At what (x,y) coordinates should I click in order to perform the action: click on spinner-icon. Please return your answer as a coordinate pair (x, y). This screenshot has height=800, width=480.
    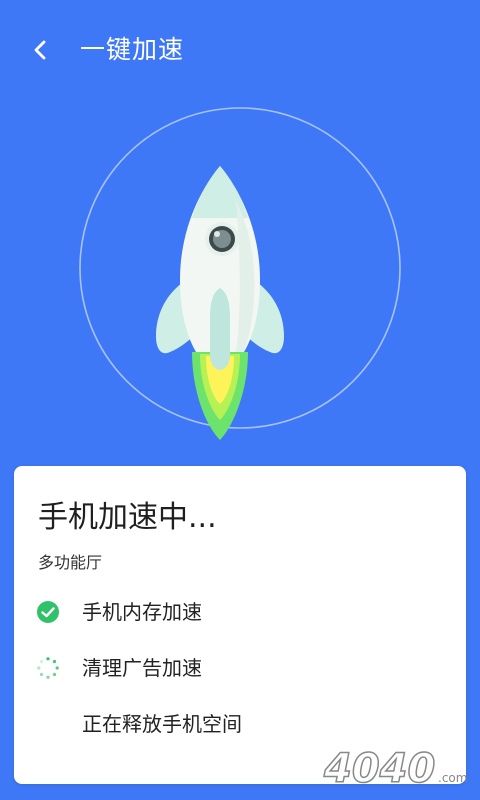
    Looking at the image, I should click on (48, 668).